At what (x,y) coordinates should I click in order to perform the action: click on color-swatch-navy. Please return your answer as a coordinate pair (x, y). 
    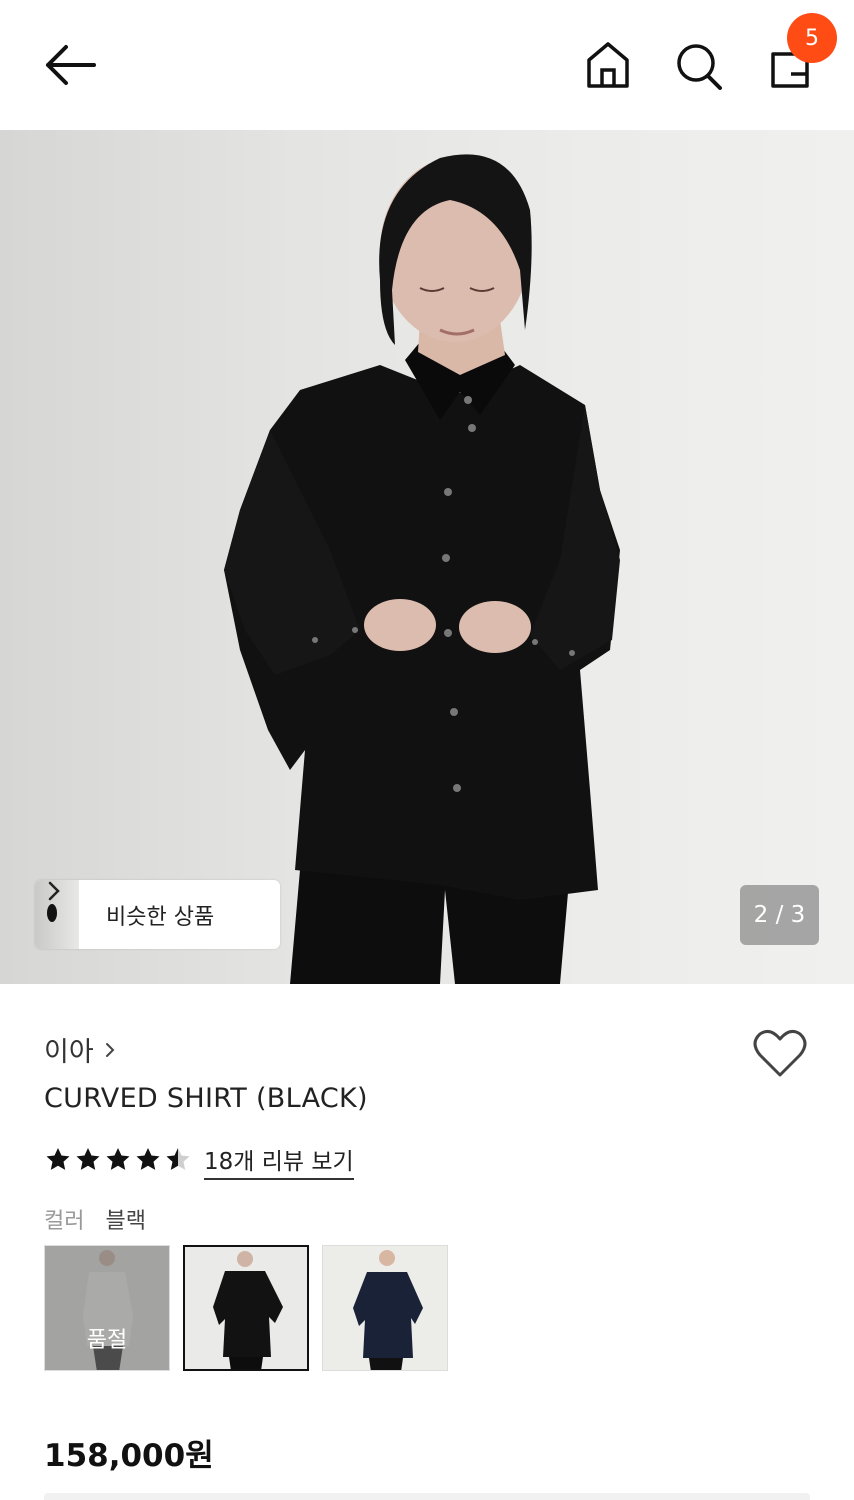
    Looking at the image, I should click on (385, 1308).